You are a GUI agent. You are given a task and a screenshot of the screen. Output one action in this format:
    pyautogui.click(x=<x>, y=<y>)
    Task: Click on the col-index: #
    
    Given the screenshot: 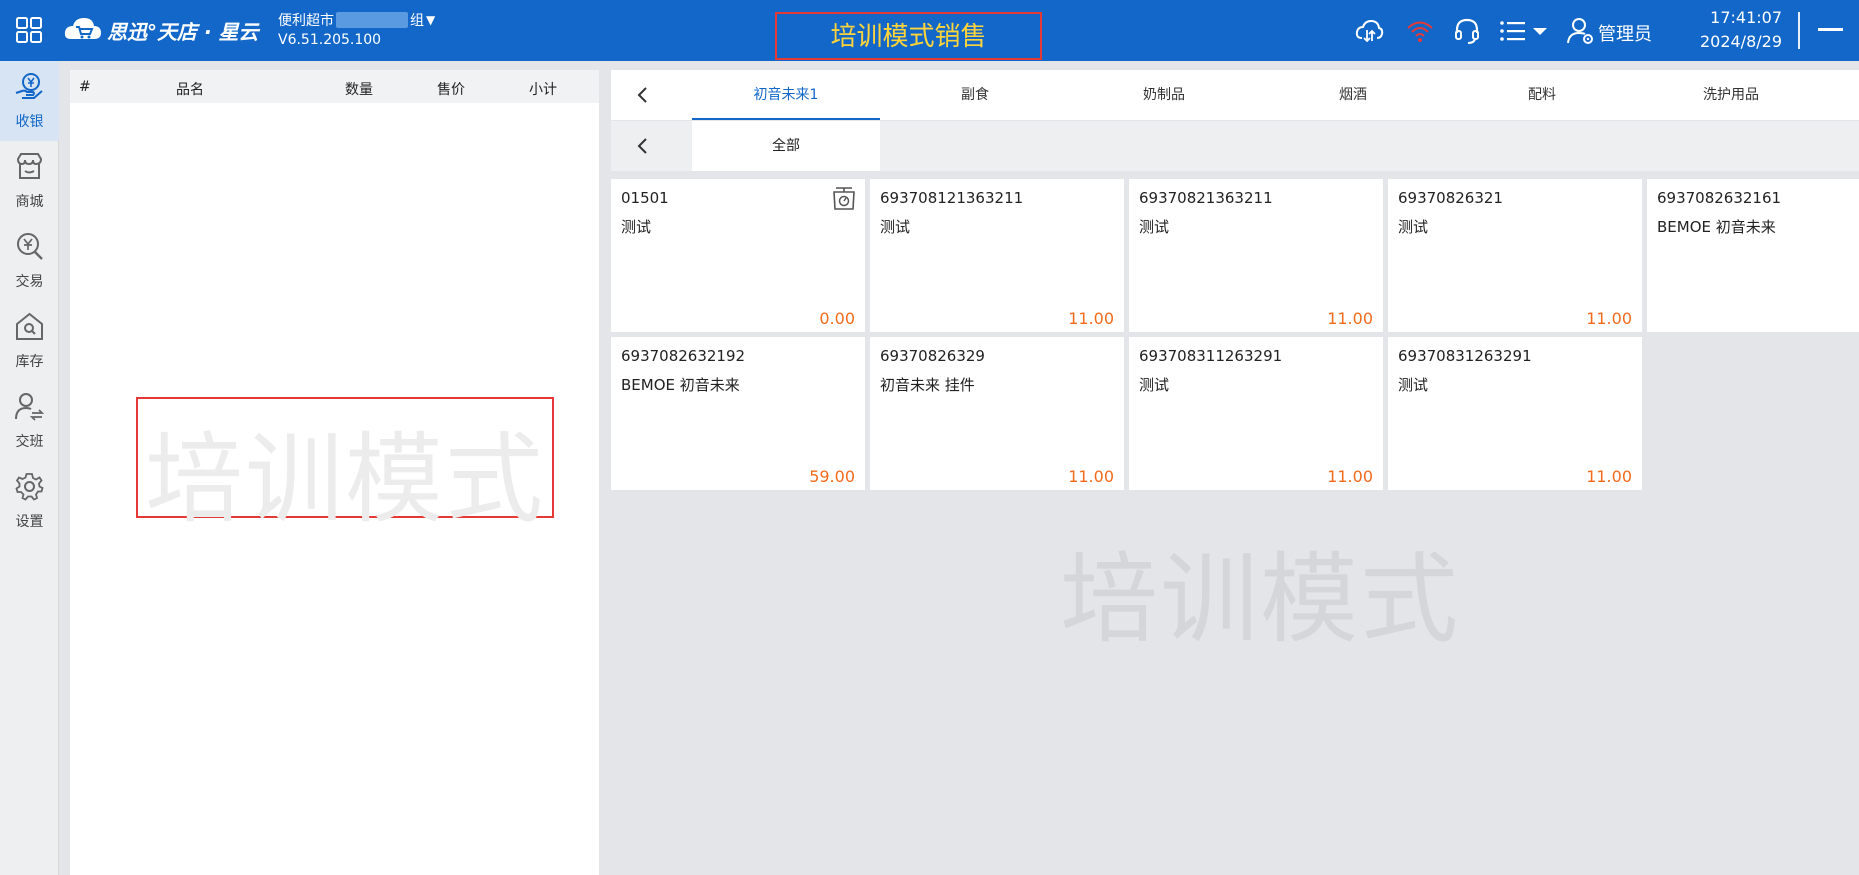 What is the action you would take?
    pyautogui.click(x=85, y=87)
    